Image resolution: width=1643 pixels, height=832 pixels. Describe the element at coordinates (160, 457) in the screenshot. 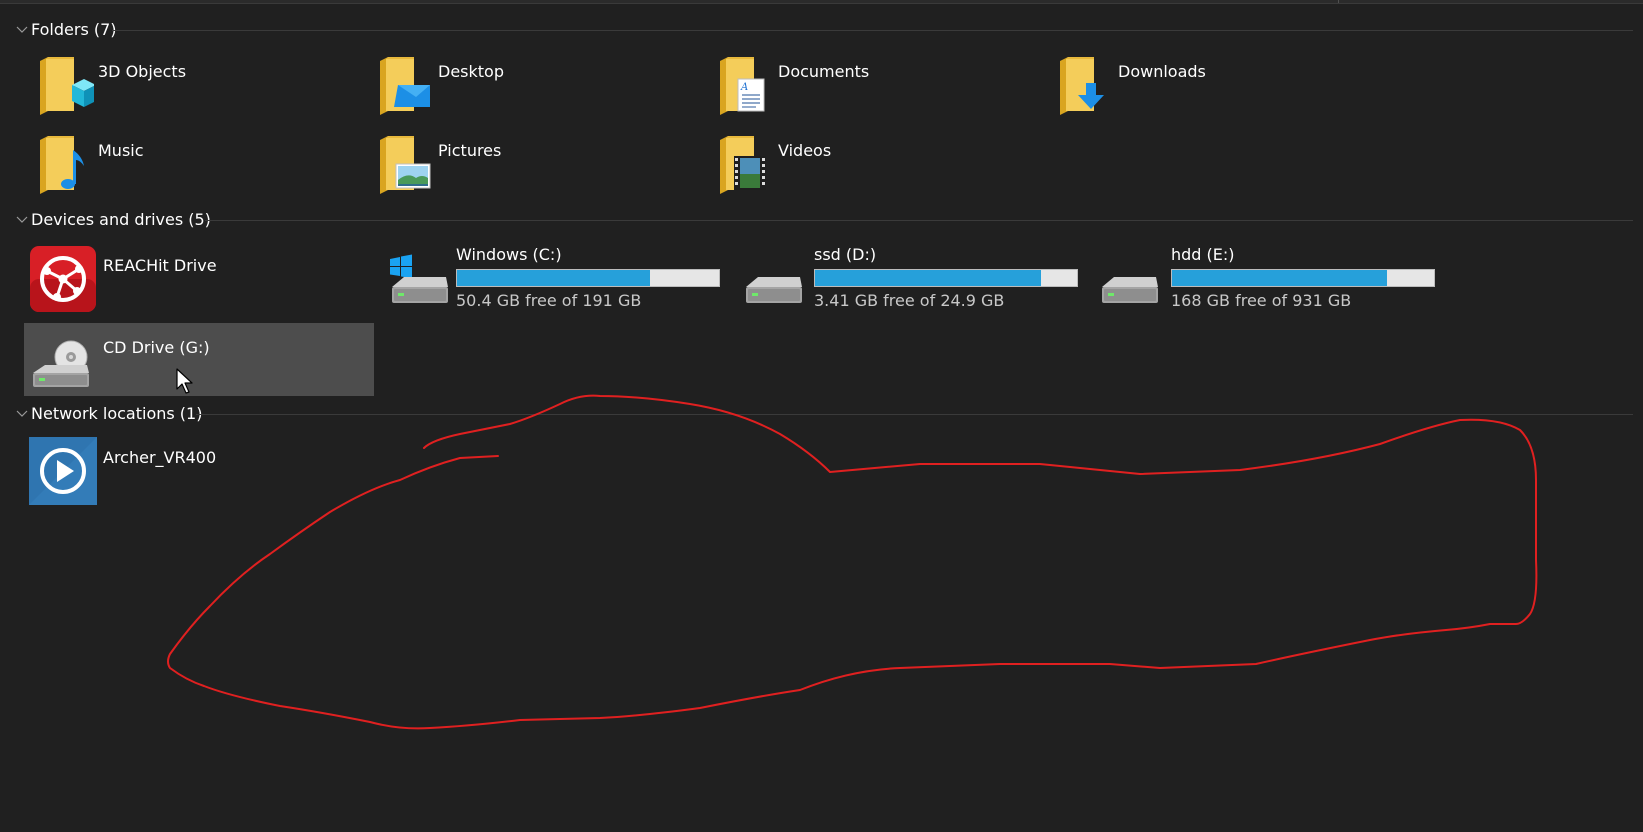

I see `network-location-name: Archer_VR400` at that location.